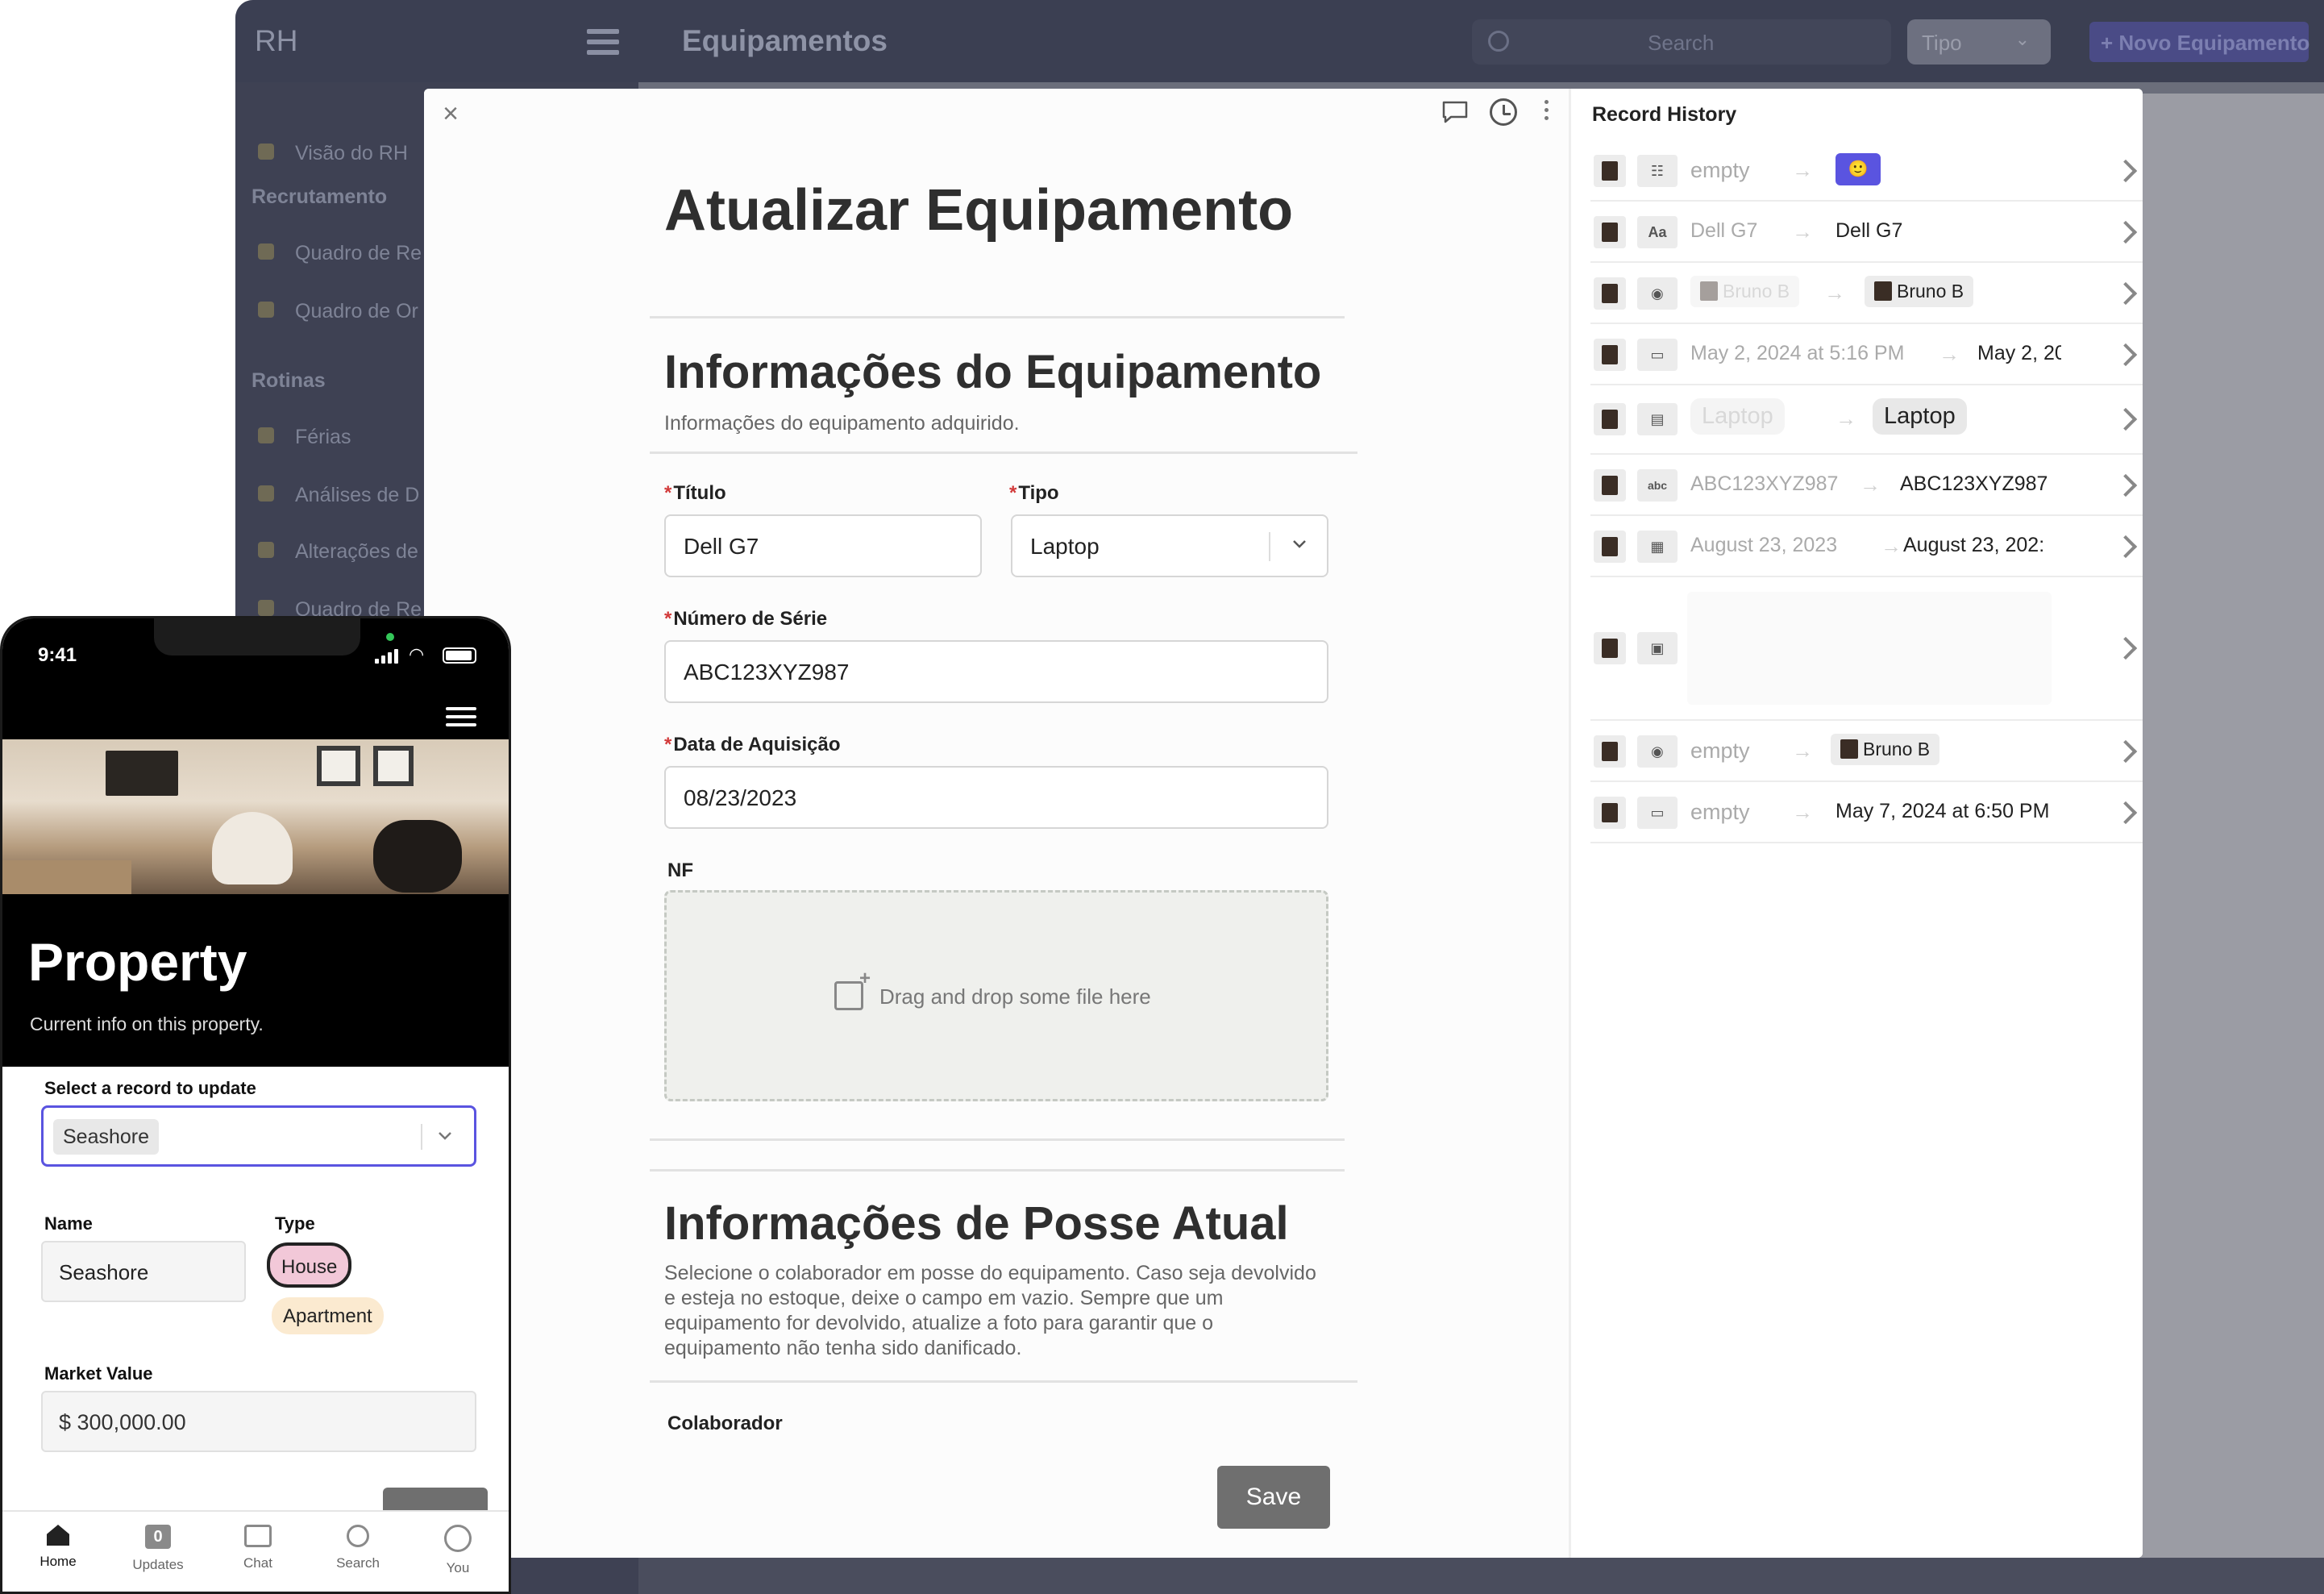 The width and height of the screenshot is (2324, 1594). Describe the element at coordinates (996, 996) in the screenshot. I see `file-dropzone: Drag and drop some file here` at that location.